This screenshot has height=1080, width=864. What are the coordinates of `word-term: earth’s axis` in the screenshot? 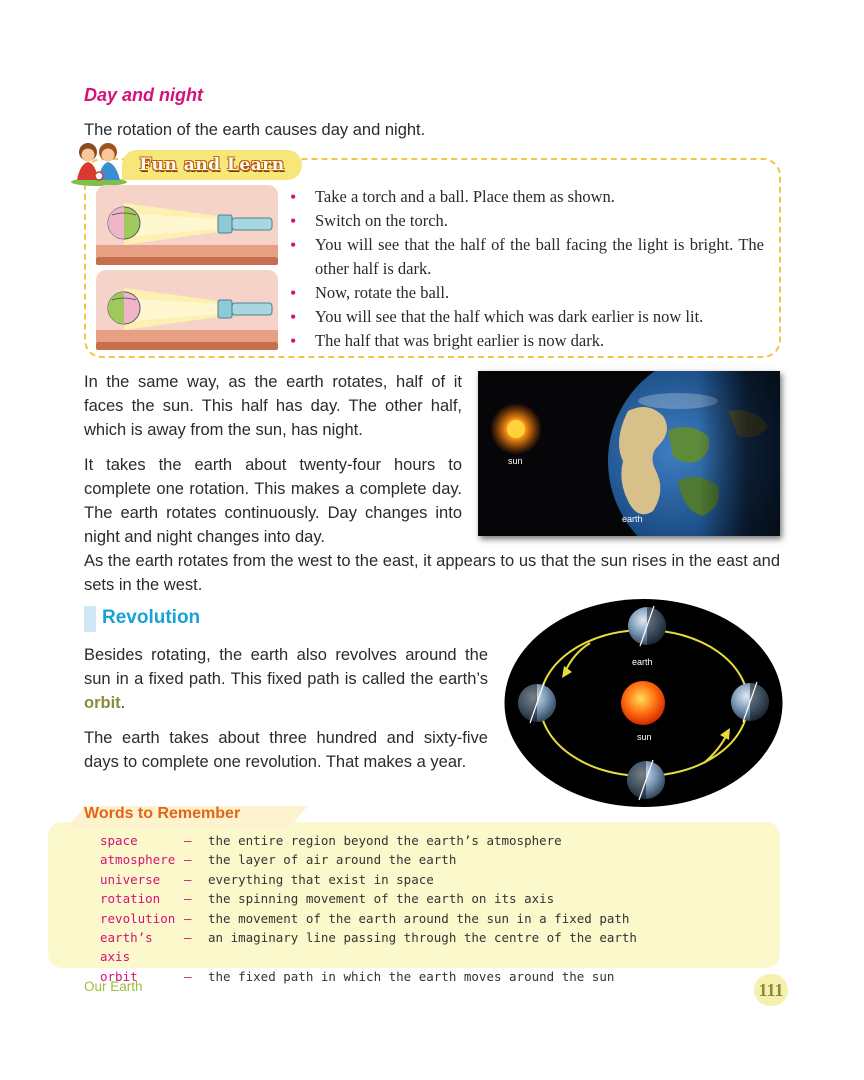 It's located at (126, 947).